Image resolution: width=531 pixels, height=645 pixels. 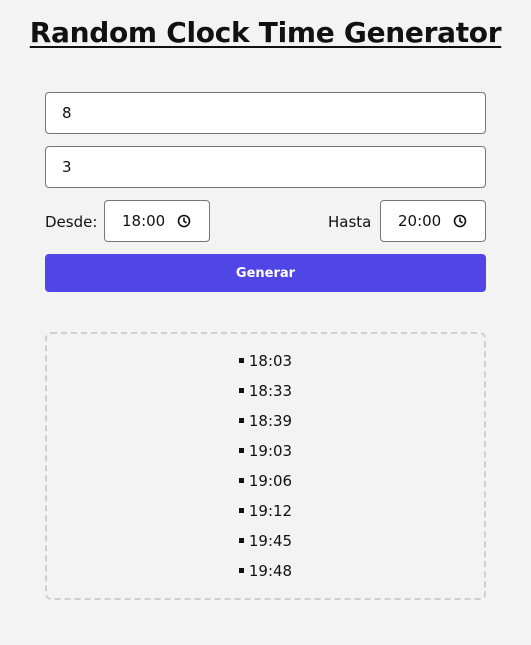 I want to click on list-item: 19:06, so click(x=265, y=485).